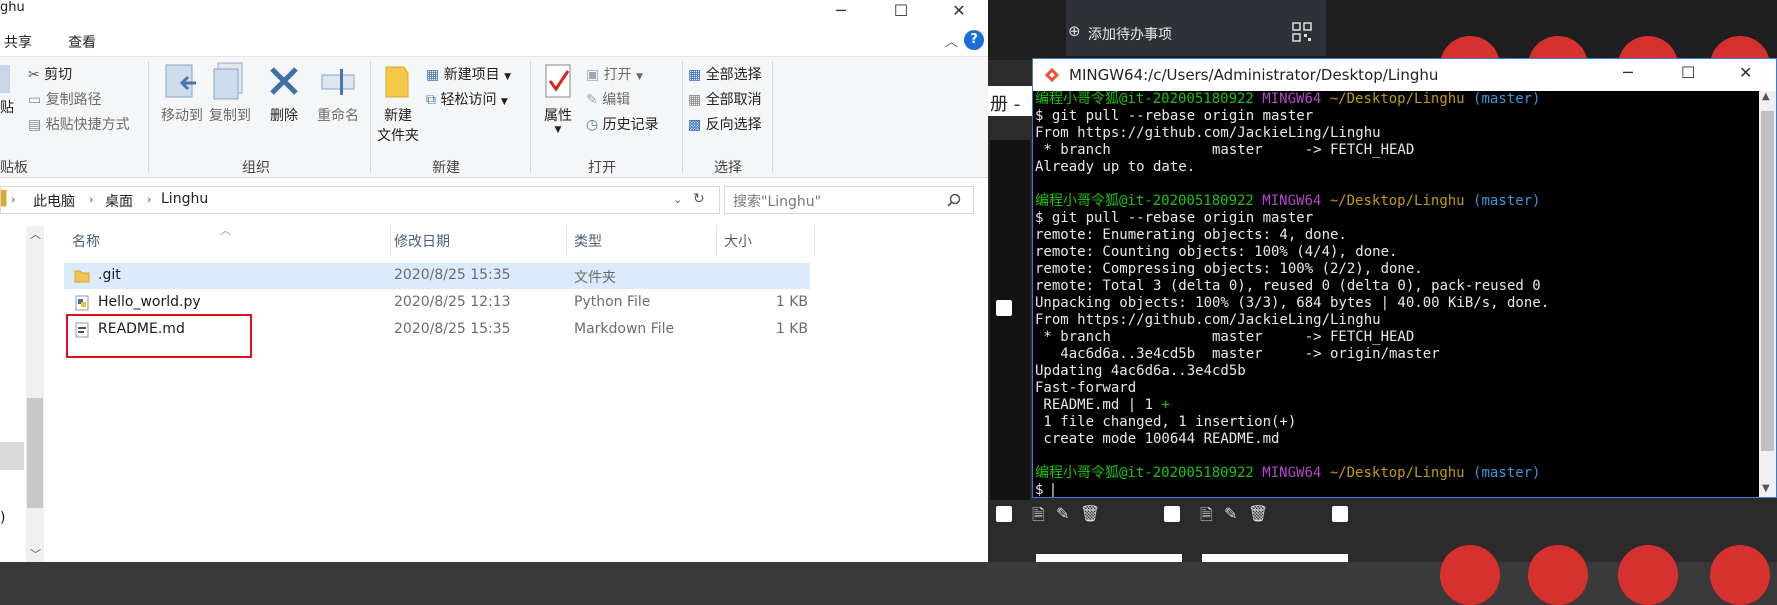 The width and height of the screenshot is (1777, 605). What do you see at coordinates (398, 103) in the screenshot?
I see `new-folder-button: 新建 文件夹` at bounding box center [398, 103].